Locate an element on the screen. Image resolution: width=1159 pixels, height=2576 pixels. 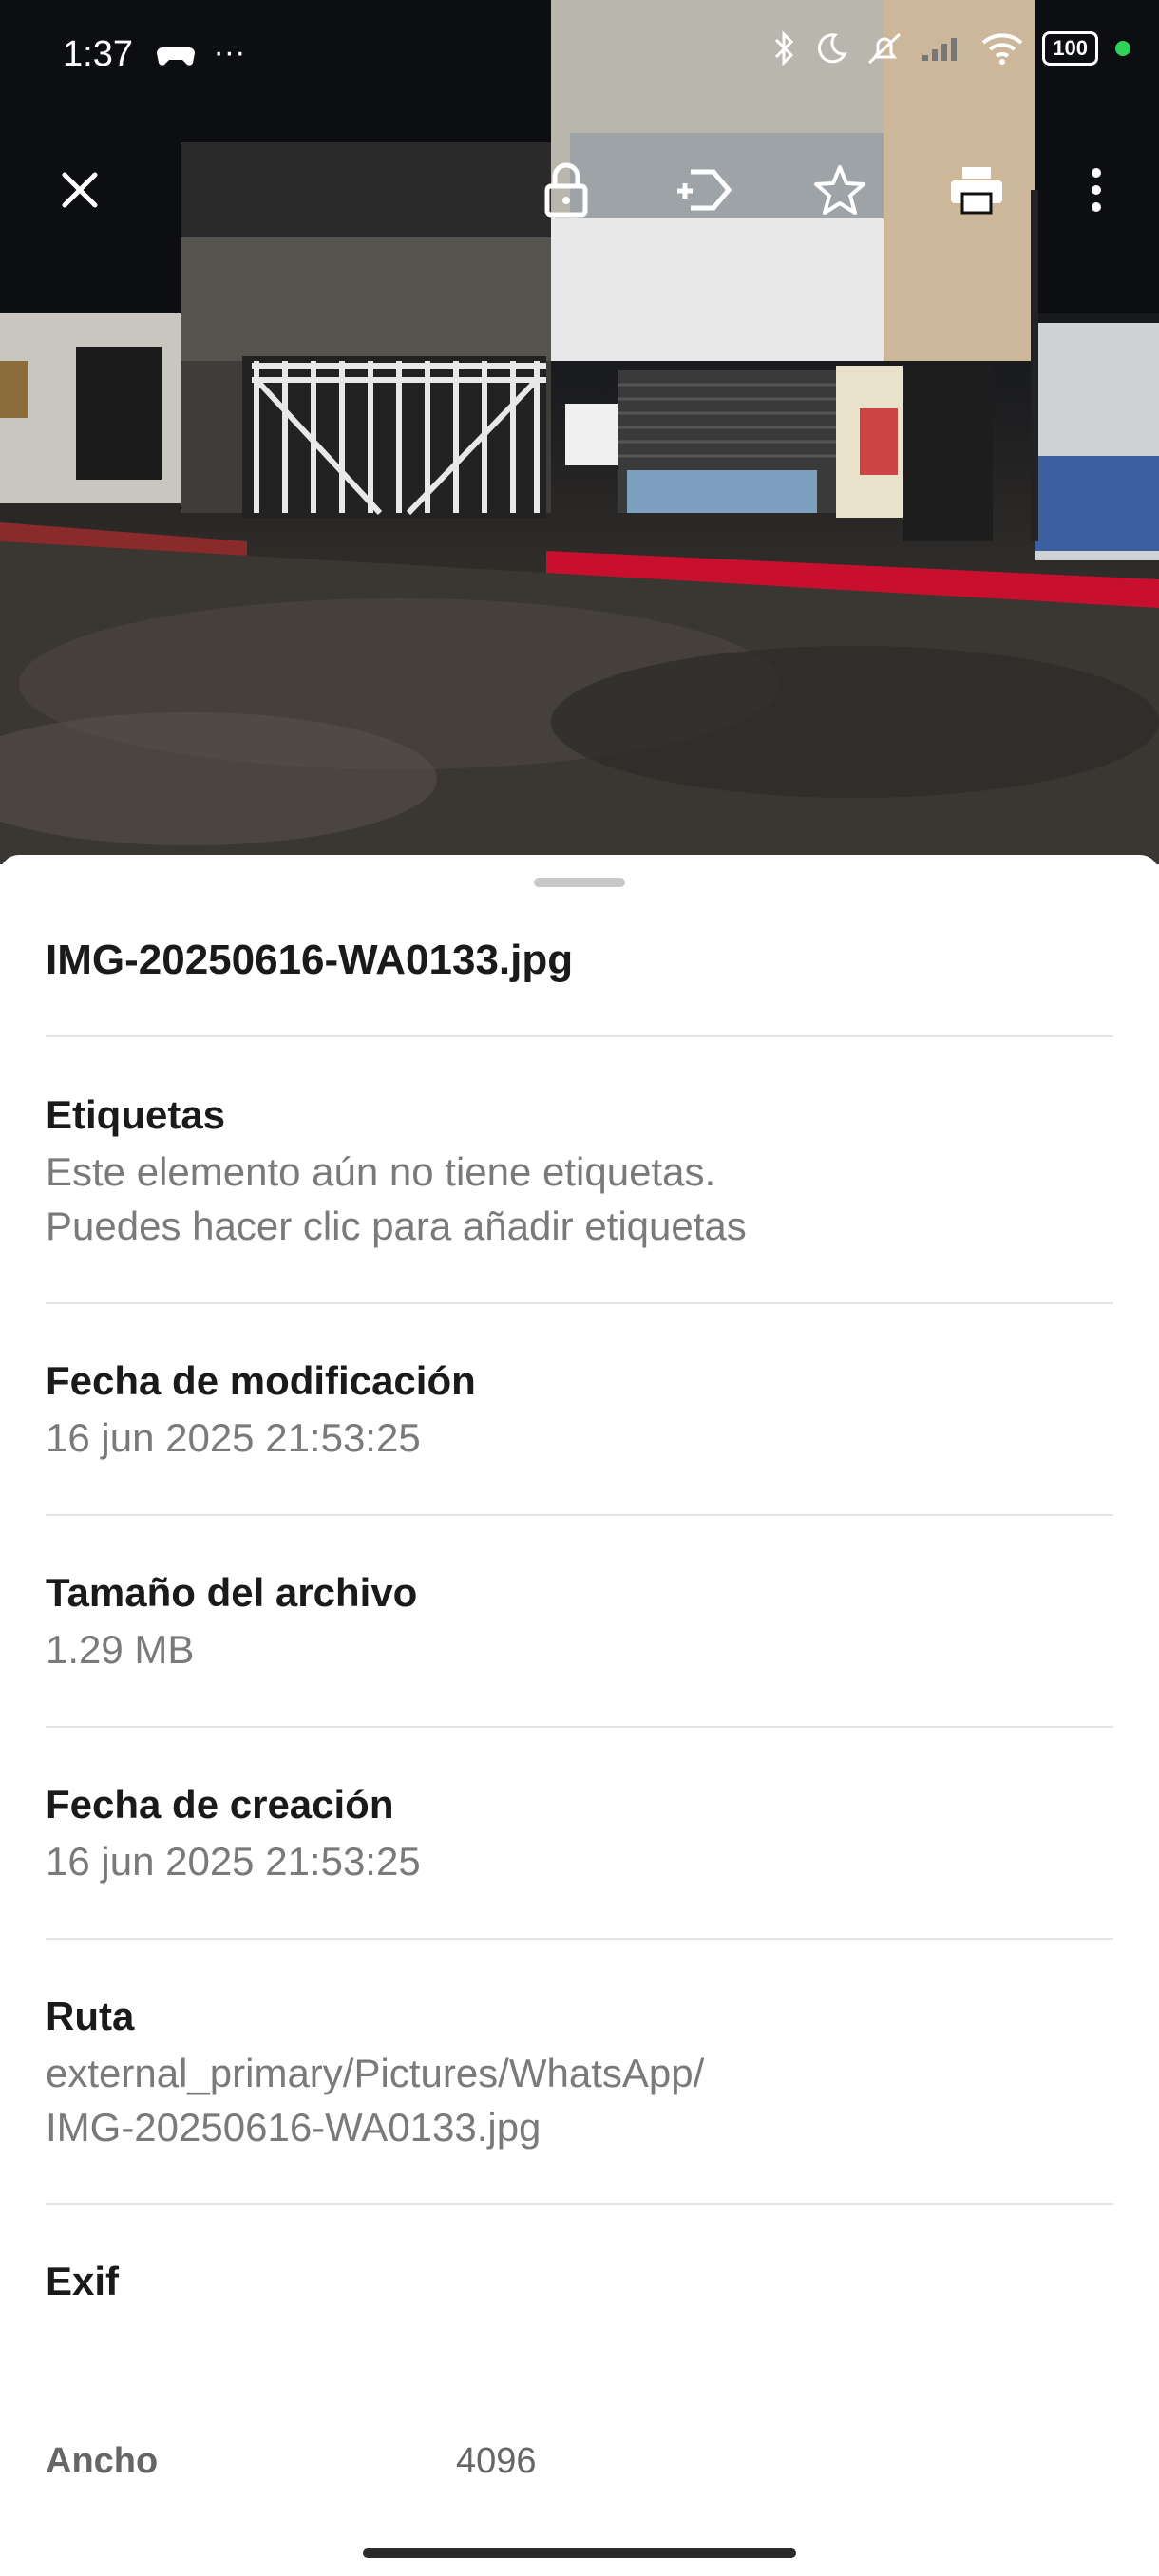
path-title: Ruta is located at coordinates (90, 2016).